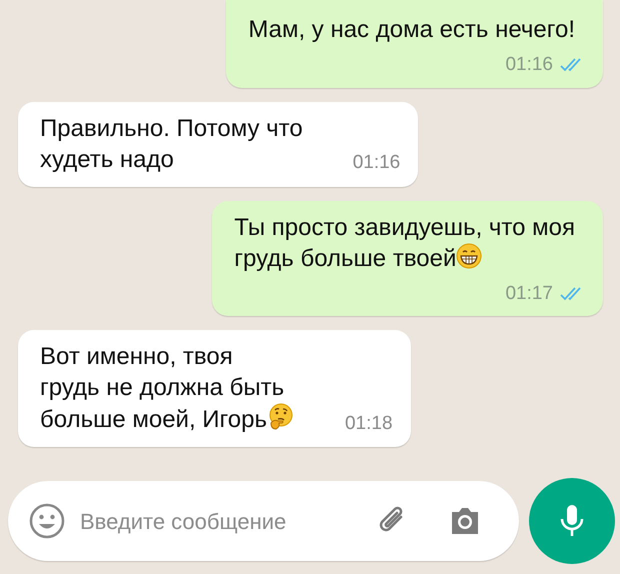  I want to click on message-text: Вот именно, твоя грудь не должна быть больше моей, Игорь, so click(167, 390).